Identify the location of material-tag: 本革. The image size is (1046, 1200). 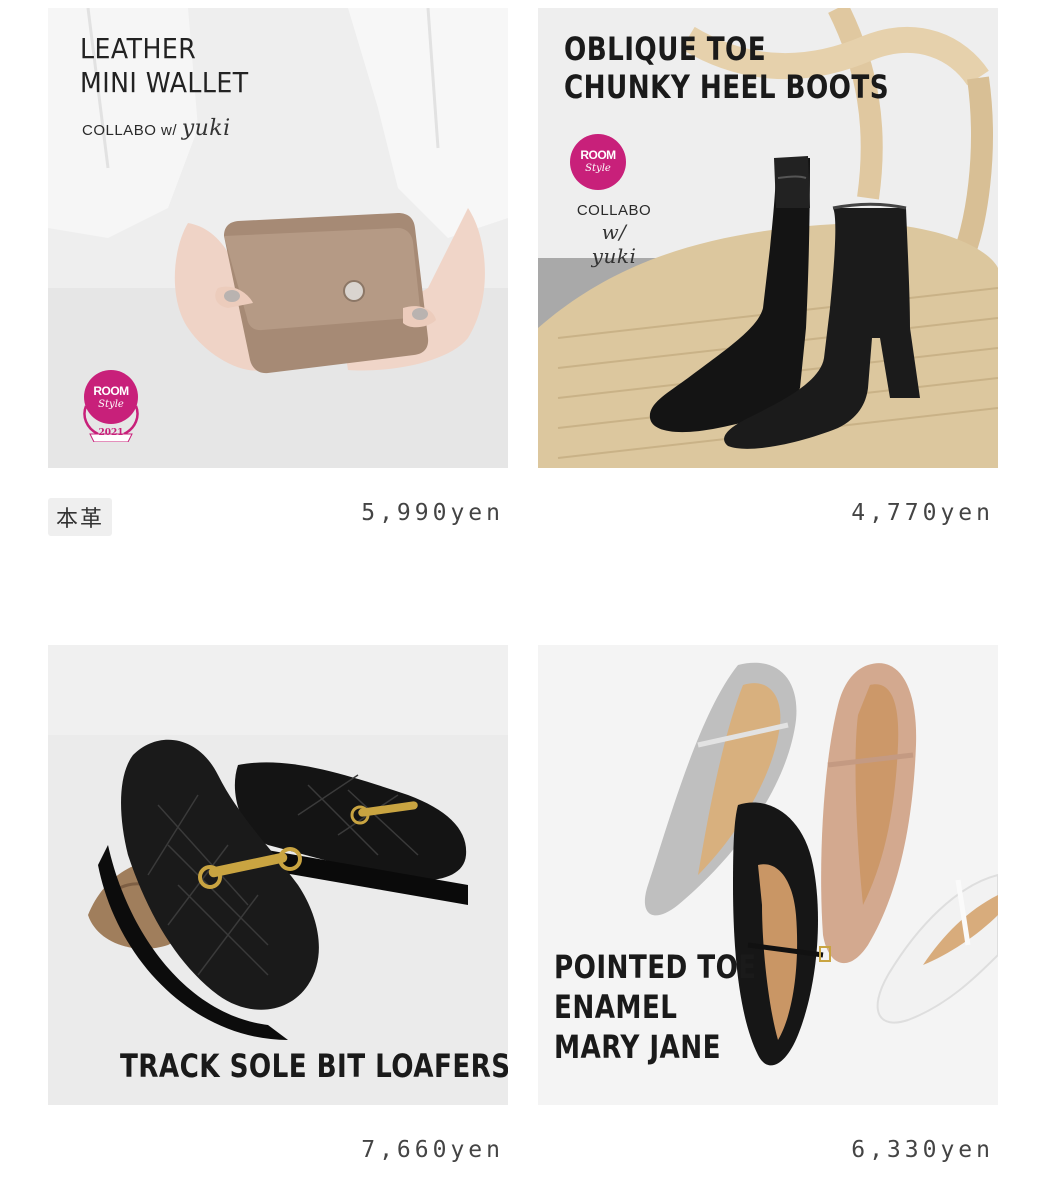
(80, 517).